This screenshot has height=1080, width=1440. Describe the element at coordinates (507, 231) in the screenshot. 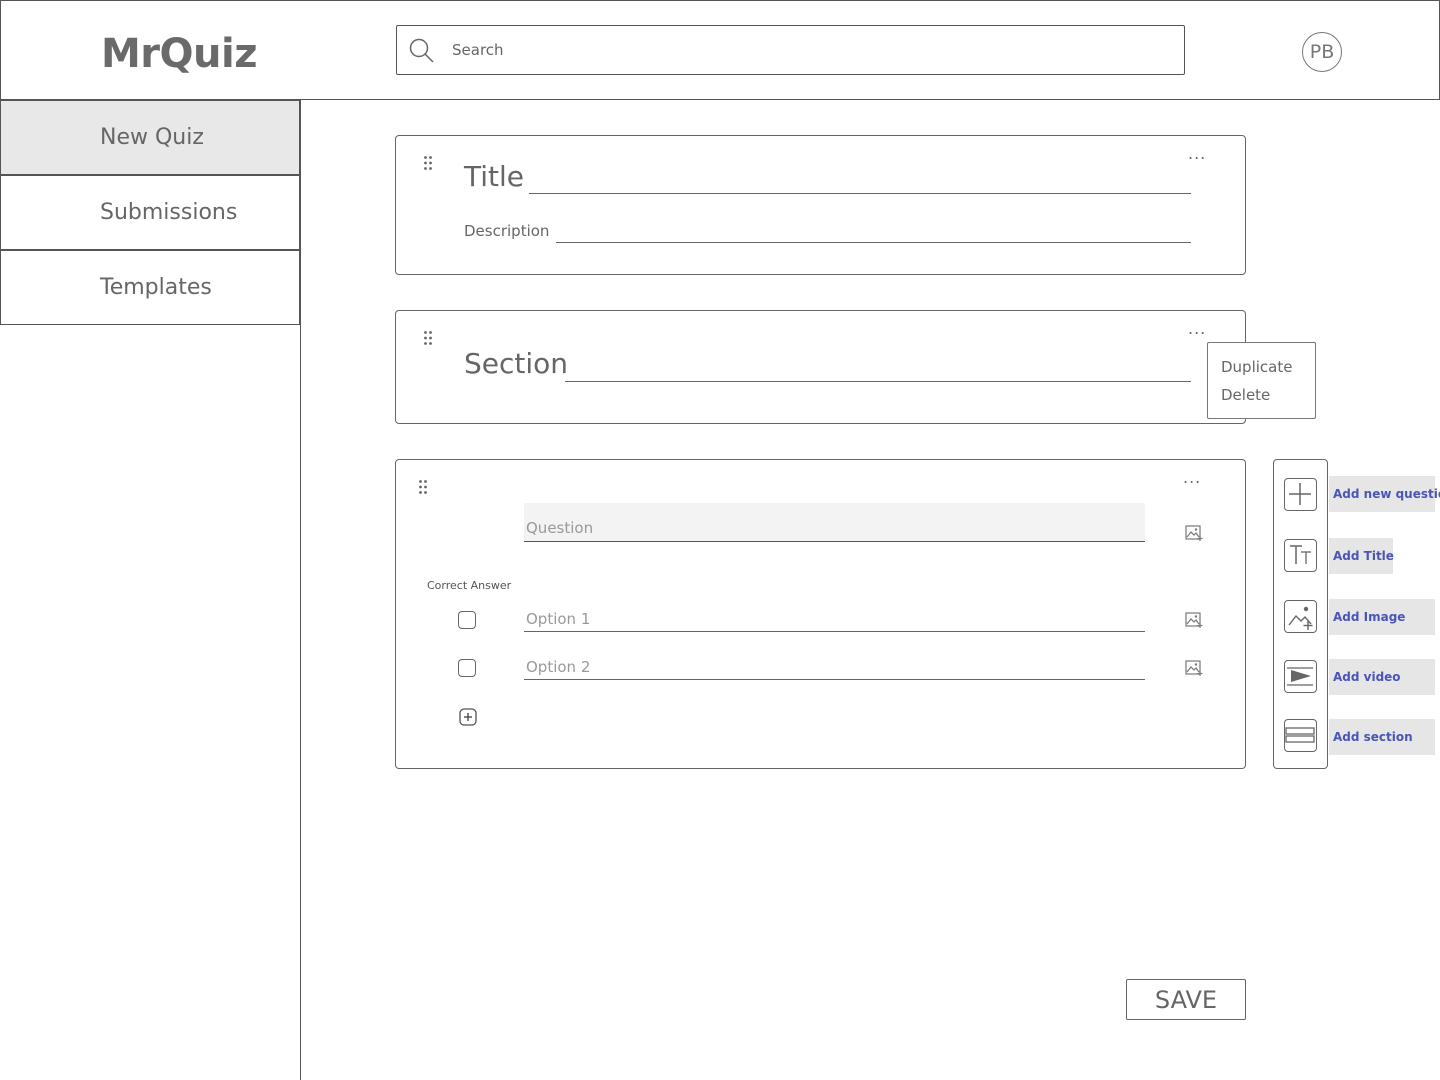

I see `description-label: Description` at that location.